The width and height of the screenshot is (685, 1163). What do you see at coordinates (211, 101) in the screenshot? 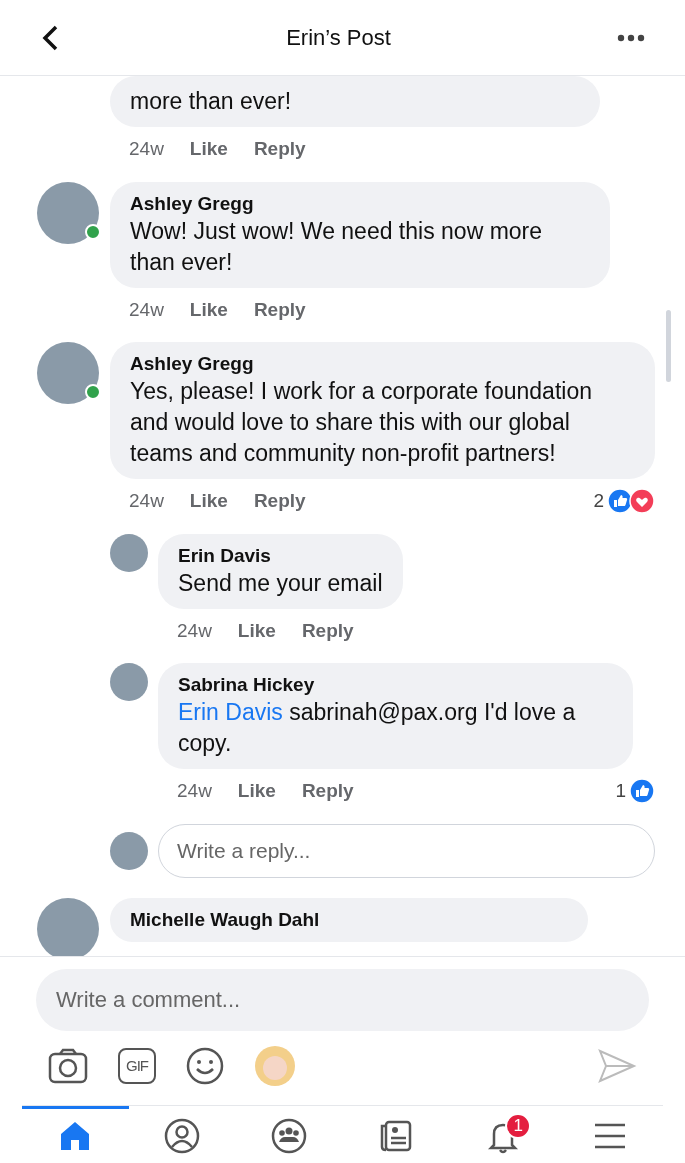
I see `comment-text: more than ever!` at bounding box center [211, 101].